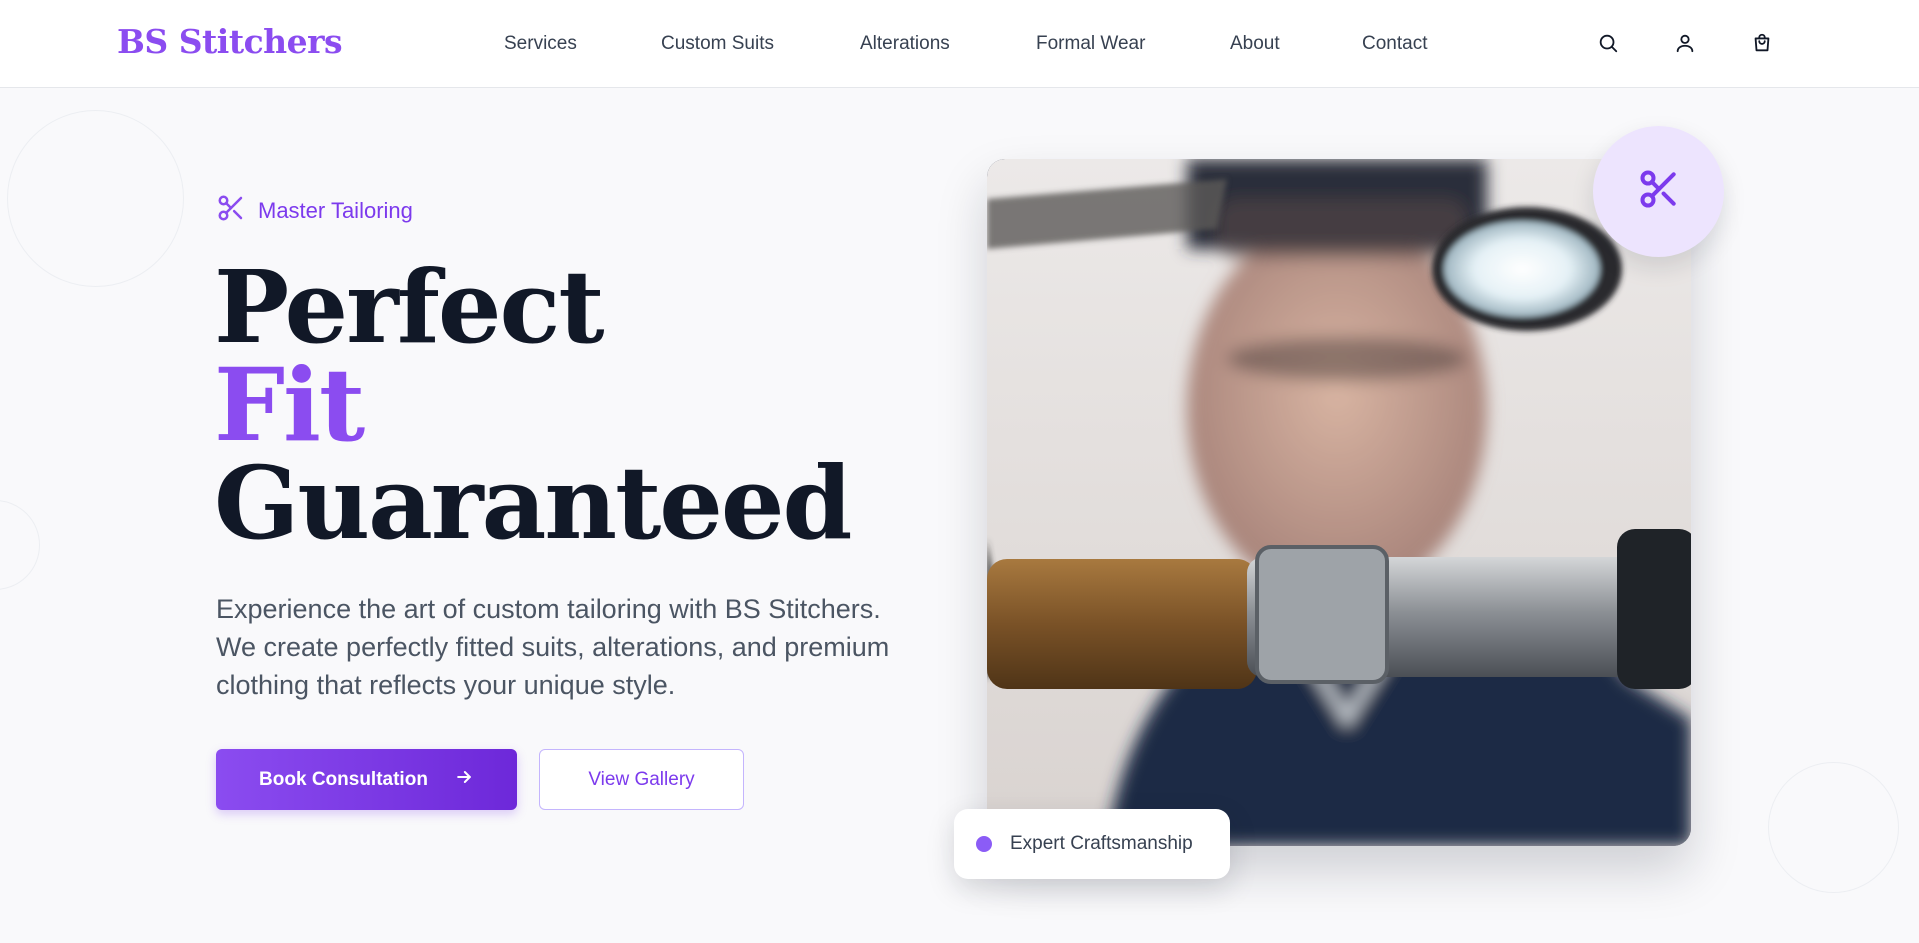 This screenshot has width=1919, height=943. I want to click on brand-logo: BS Stitchers, so click(230, 41).